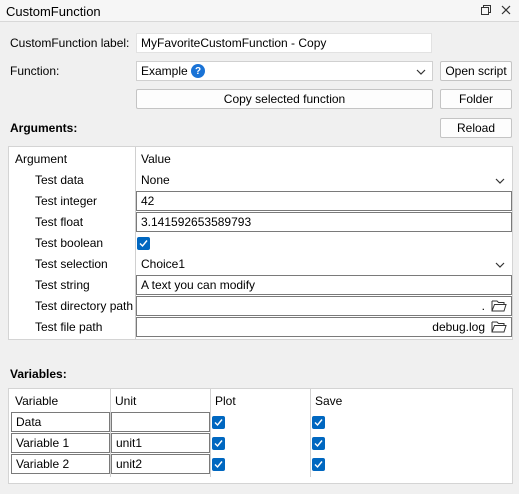 This screenshot has width=519, height=494. What do you see at coordinates (164, 71) in the screenshot?
I see `function-select-value: Example` at bounding box center [164, 71].